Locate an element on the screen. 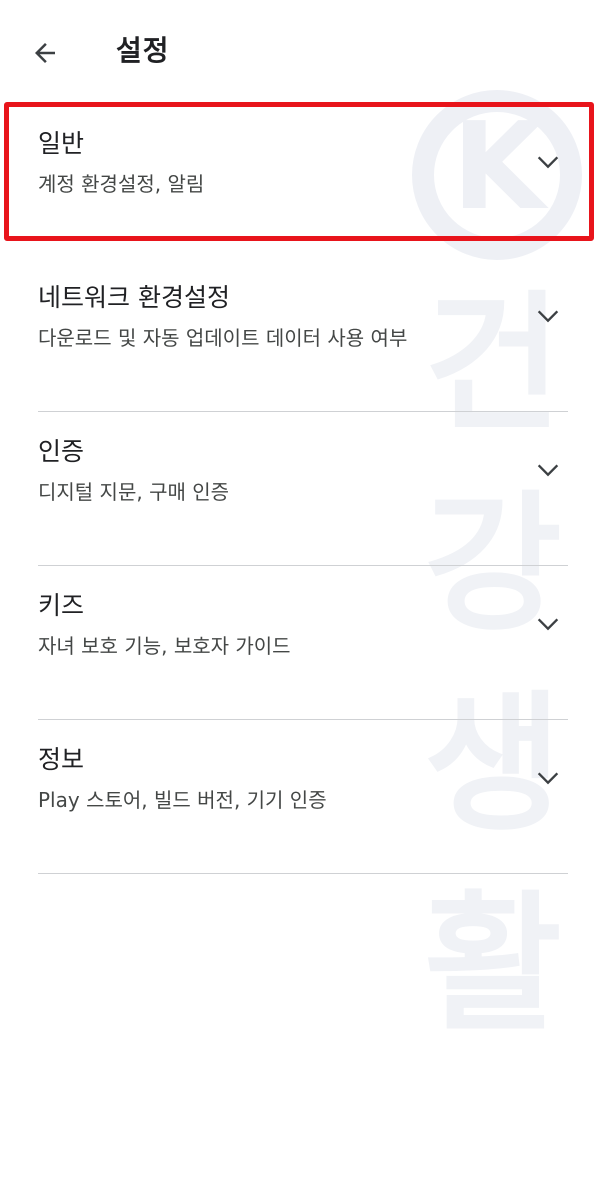 The height and width of the screenshot is (1177, 606). settings-item-title: 인증 is located at coordinates (61, 451).